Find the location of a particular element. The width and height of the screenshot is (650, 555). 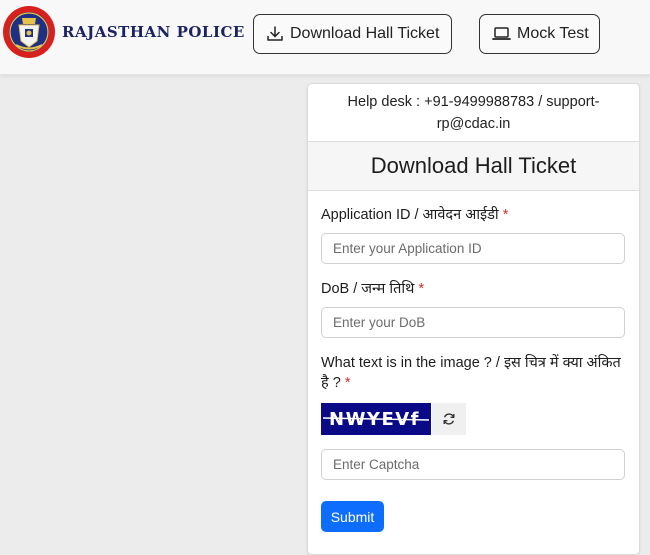

application-id-label: Application ID / आवेदन आईडी * is located at coordinates (414, 215).